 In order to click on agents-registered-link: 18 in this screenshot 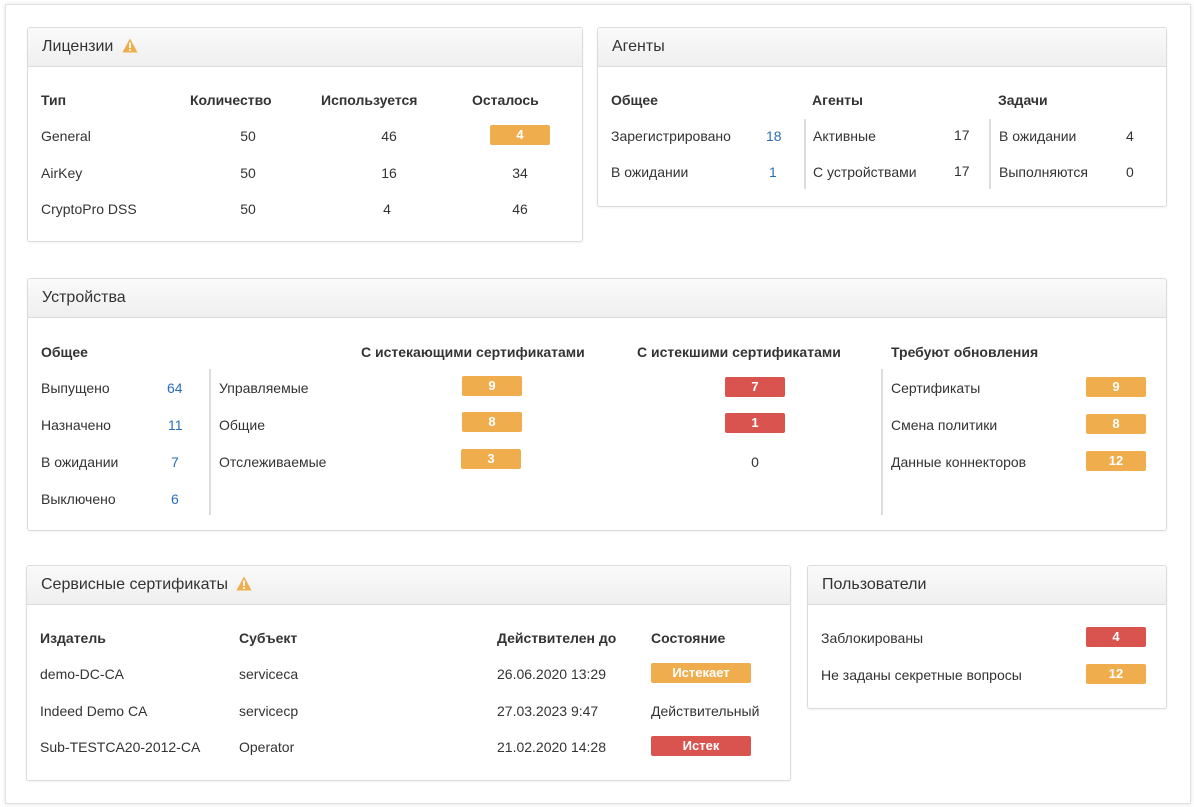, I will do `click(774, 136)`.